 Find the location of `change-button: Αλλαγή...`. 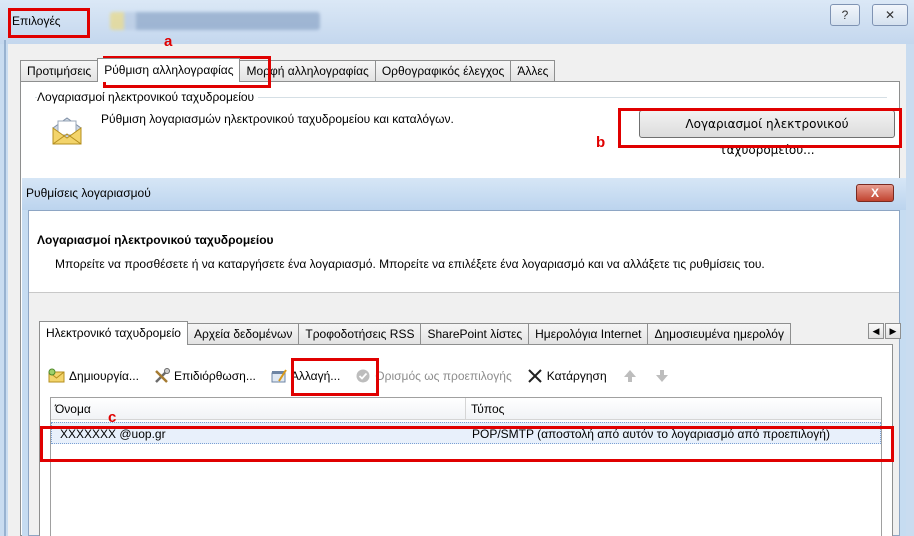

change-button: Αλλαγή... is located at coordinates (305, 376).